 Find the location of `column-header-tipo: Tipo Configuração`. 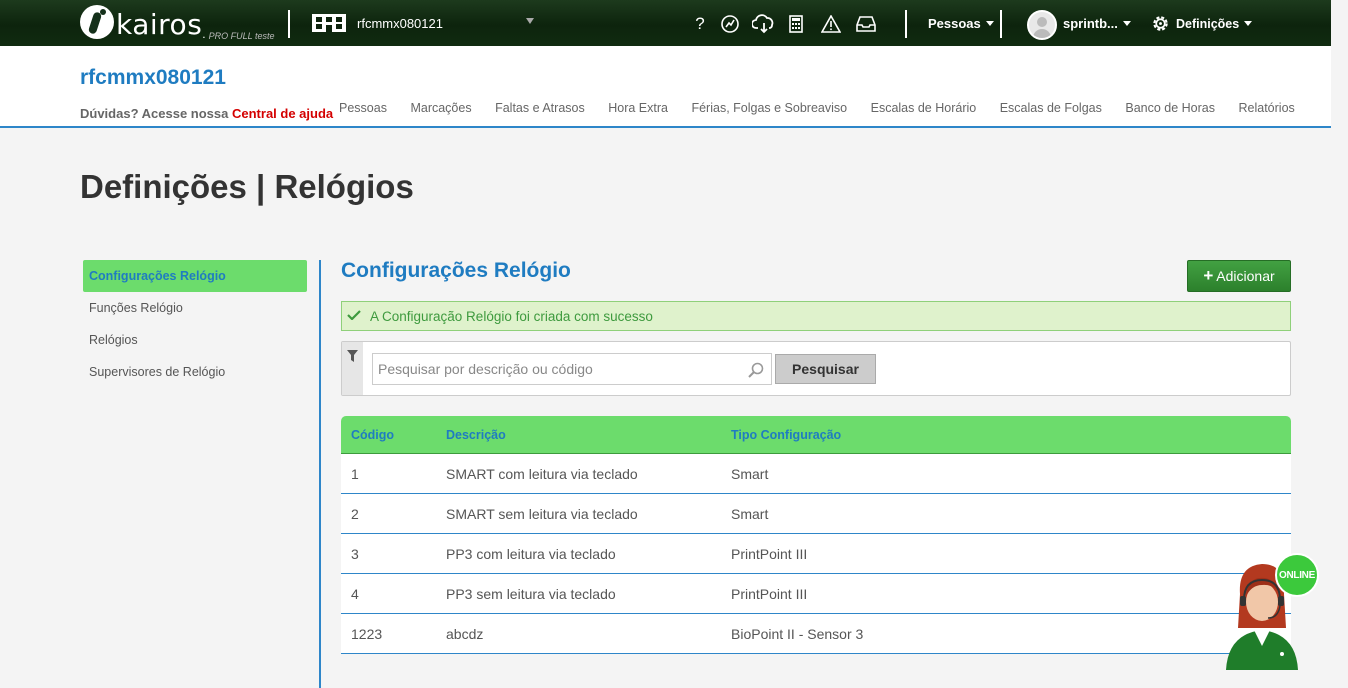

column-header-tipo: Tipo Configuração is located at coordinates (1011, 435).